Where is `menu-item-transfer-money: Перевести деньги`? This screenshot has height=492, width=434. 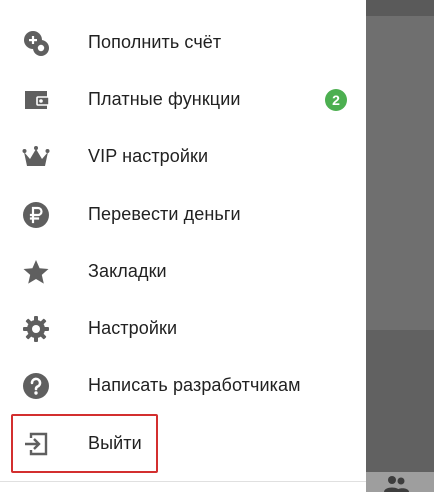
menu-item-transfer-money: Перевести деньги is located at coordinates (183, 214).